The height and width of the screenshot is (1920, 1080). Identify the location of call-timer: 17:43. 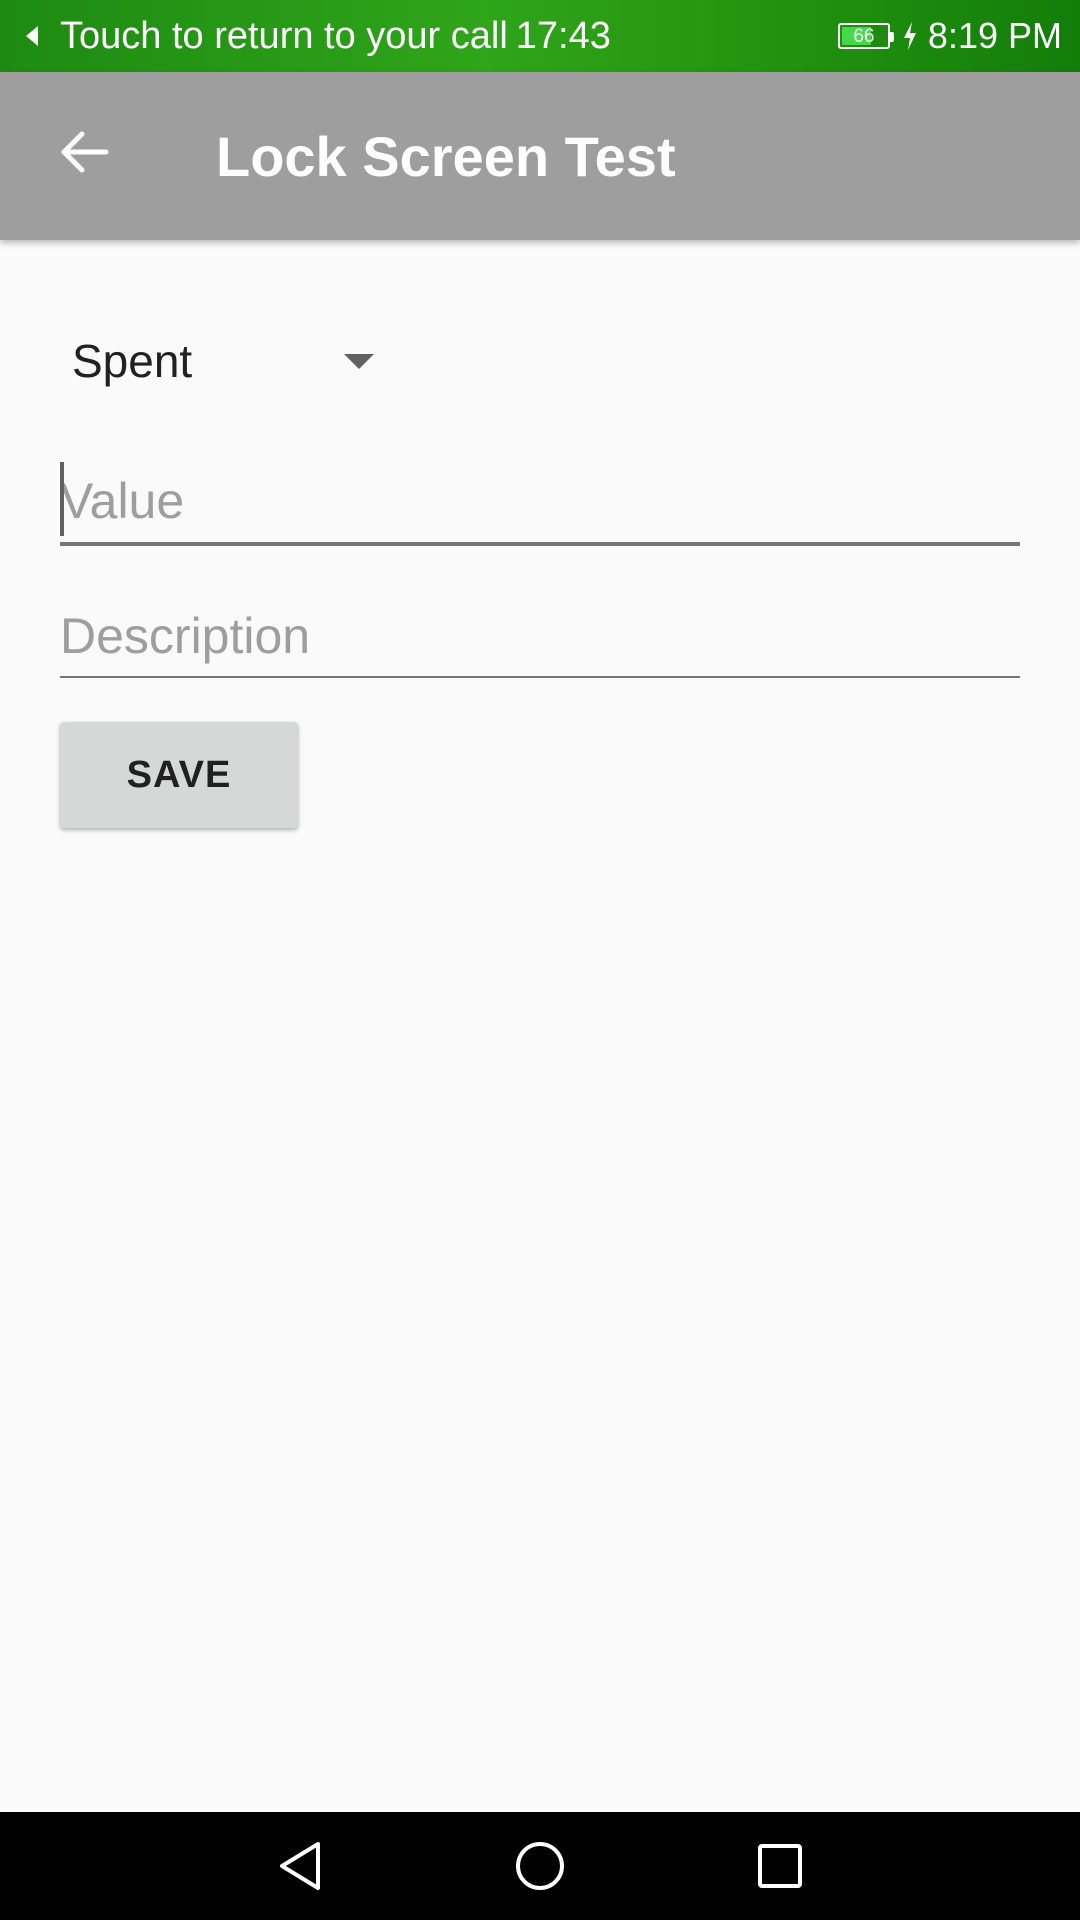
(563, 35).